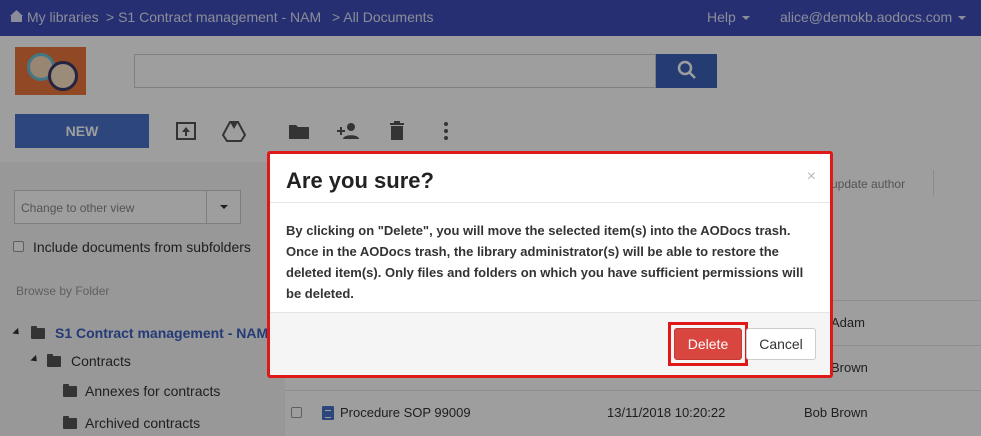 Image resolution: width=981 pixels, height=436 pixels. What do you see at coordinates (360, 180) in the screenshot?
I see `dialog-title: Are you sure?` at bounding box center [360, 180].